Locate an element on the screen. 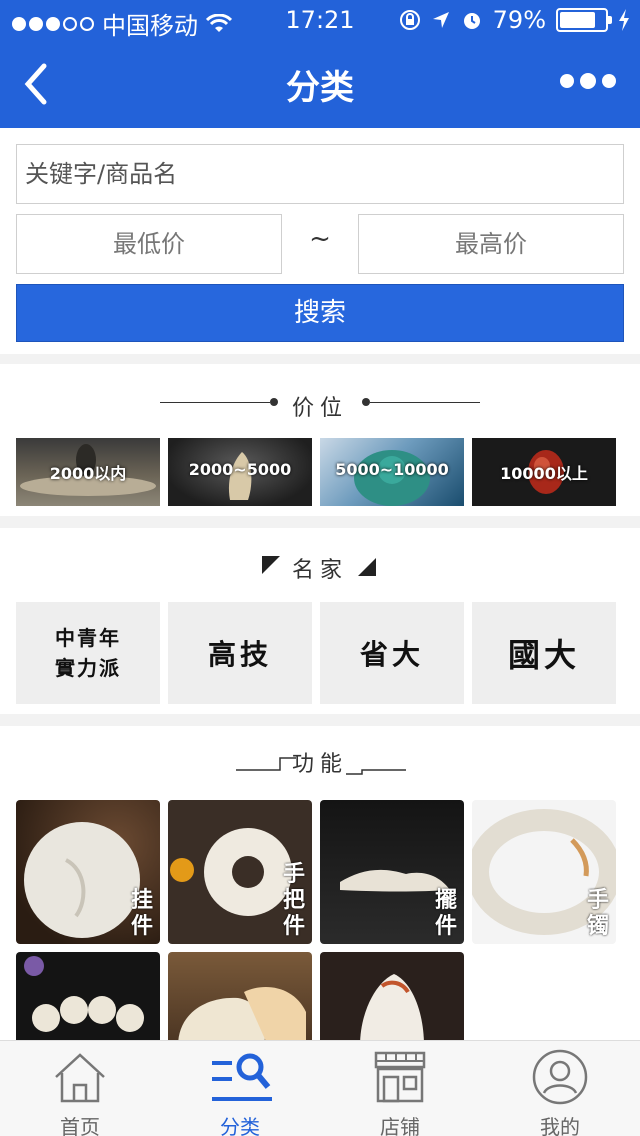  price-tile-label: 10000以上 is located at coordinates (544, 473).